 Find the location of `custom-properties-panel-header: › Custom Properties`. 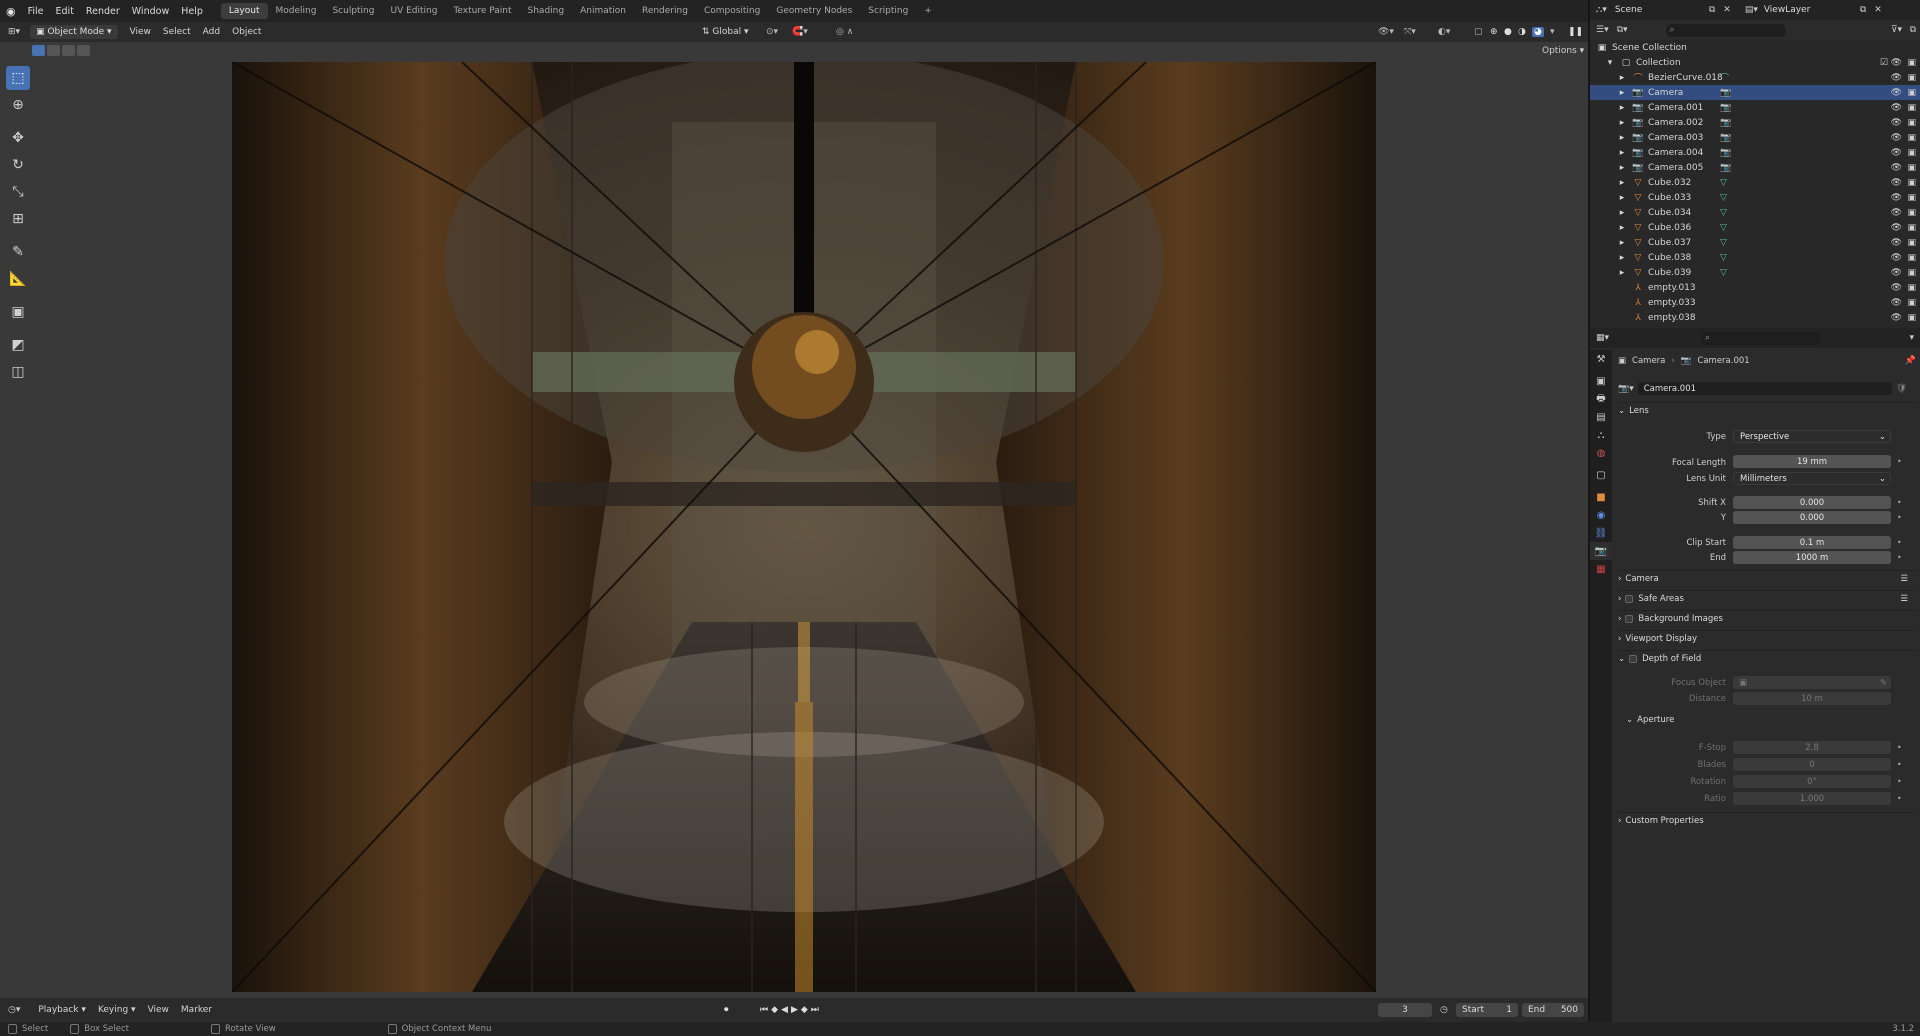

custom-properties-panel-header: › Custom Properties is located at coordinates (1767, 820).